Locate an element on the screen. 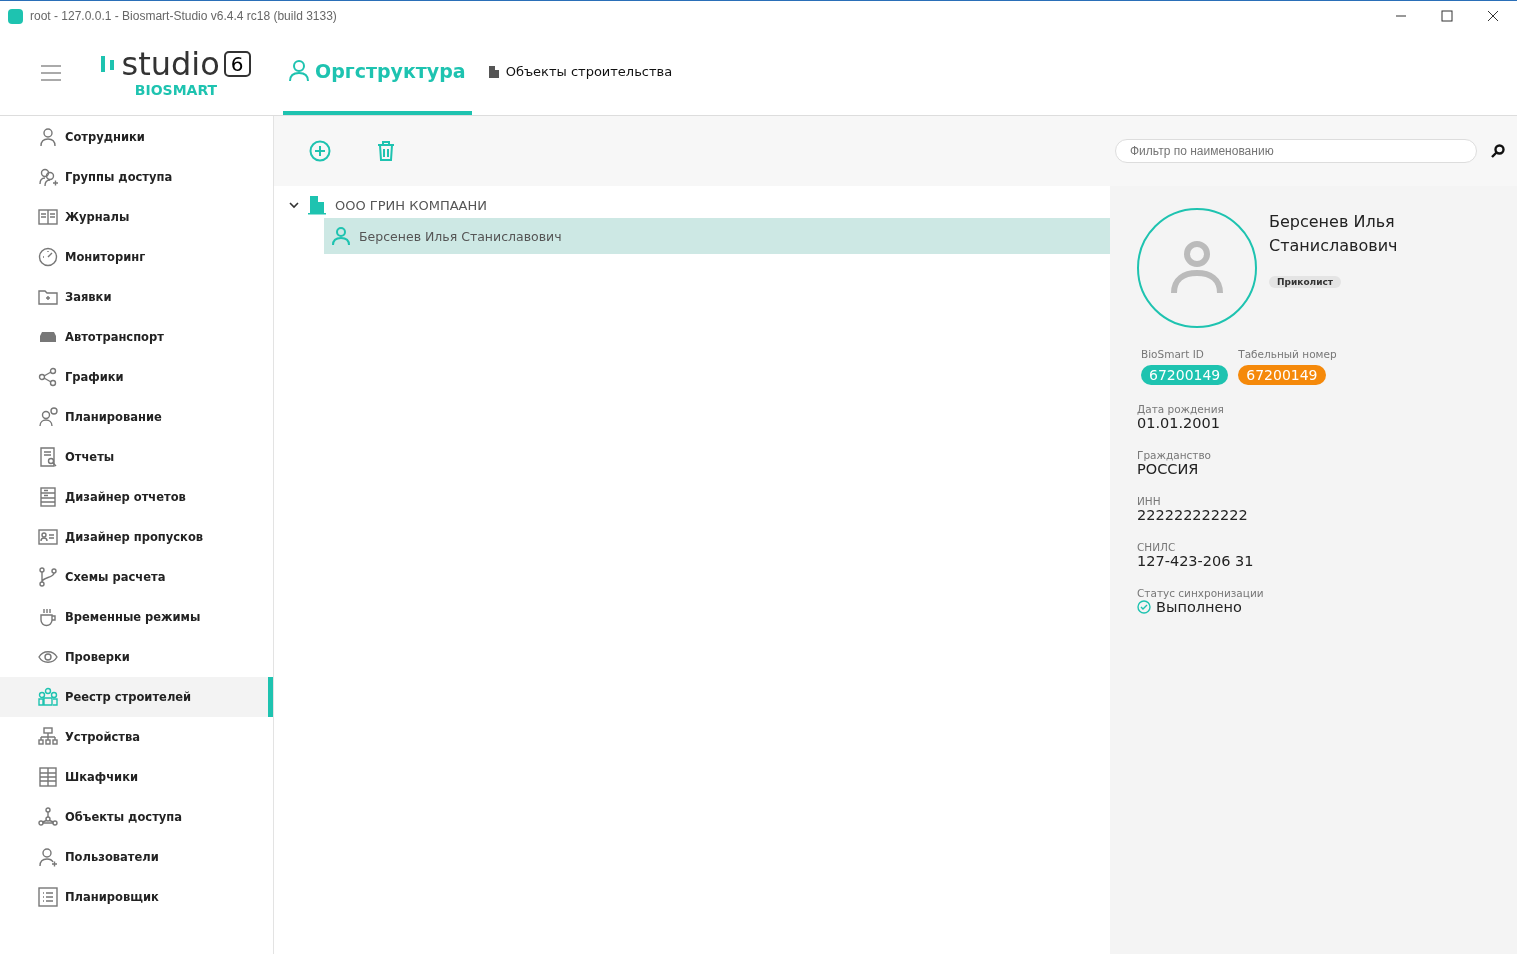 The image size is (1517, 954). sidebar-item: Дизайнер пропусков is located at coordinates (136, 537).